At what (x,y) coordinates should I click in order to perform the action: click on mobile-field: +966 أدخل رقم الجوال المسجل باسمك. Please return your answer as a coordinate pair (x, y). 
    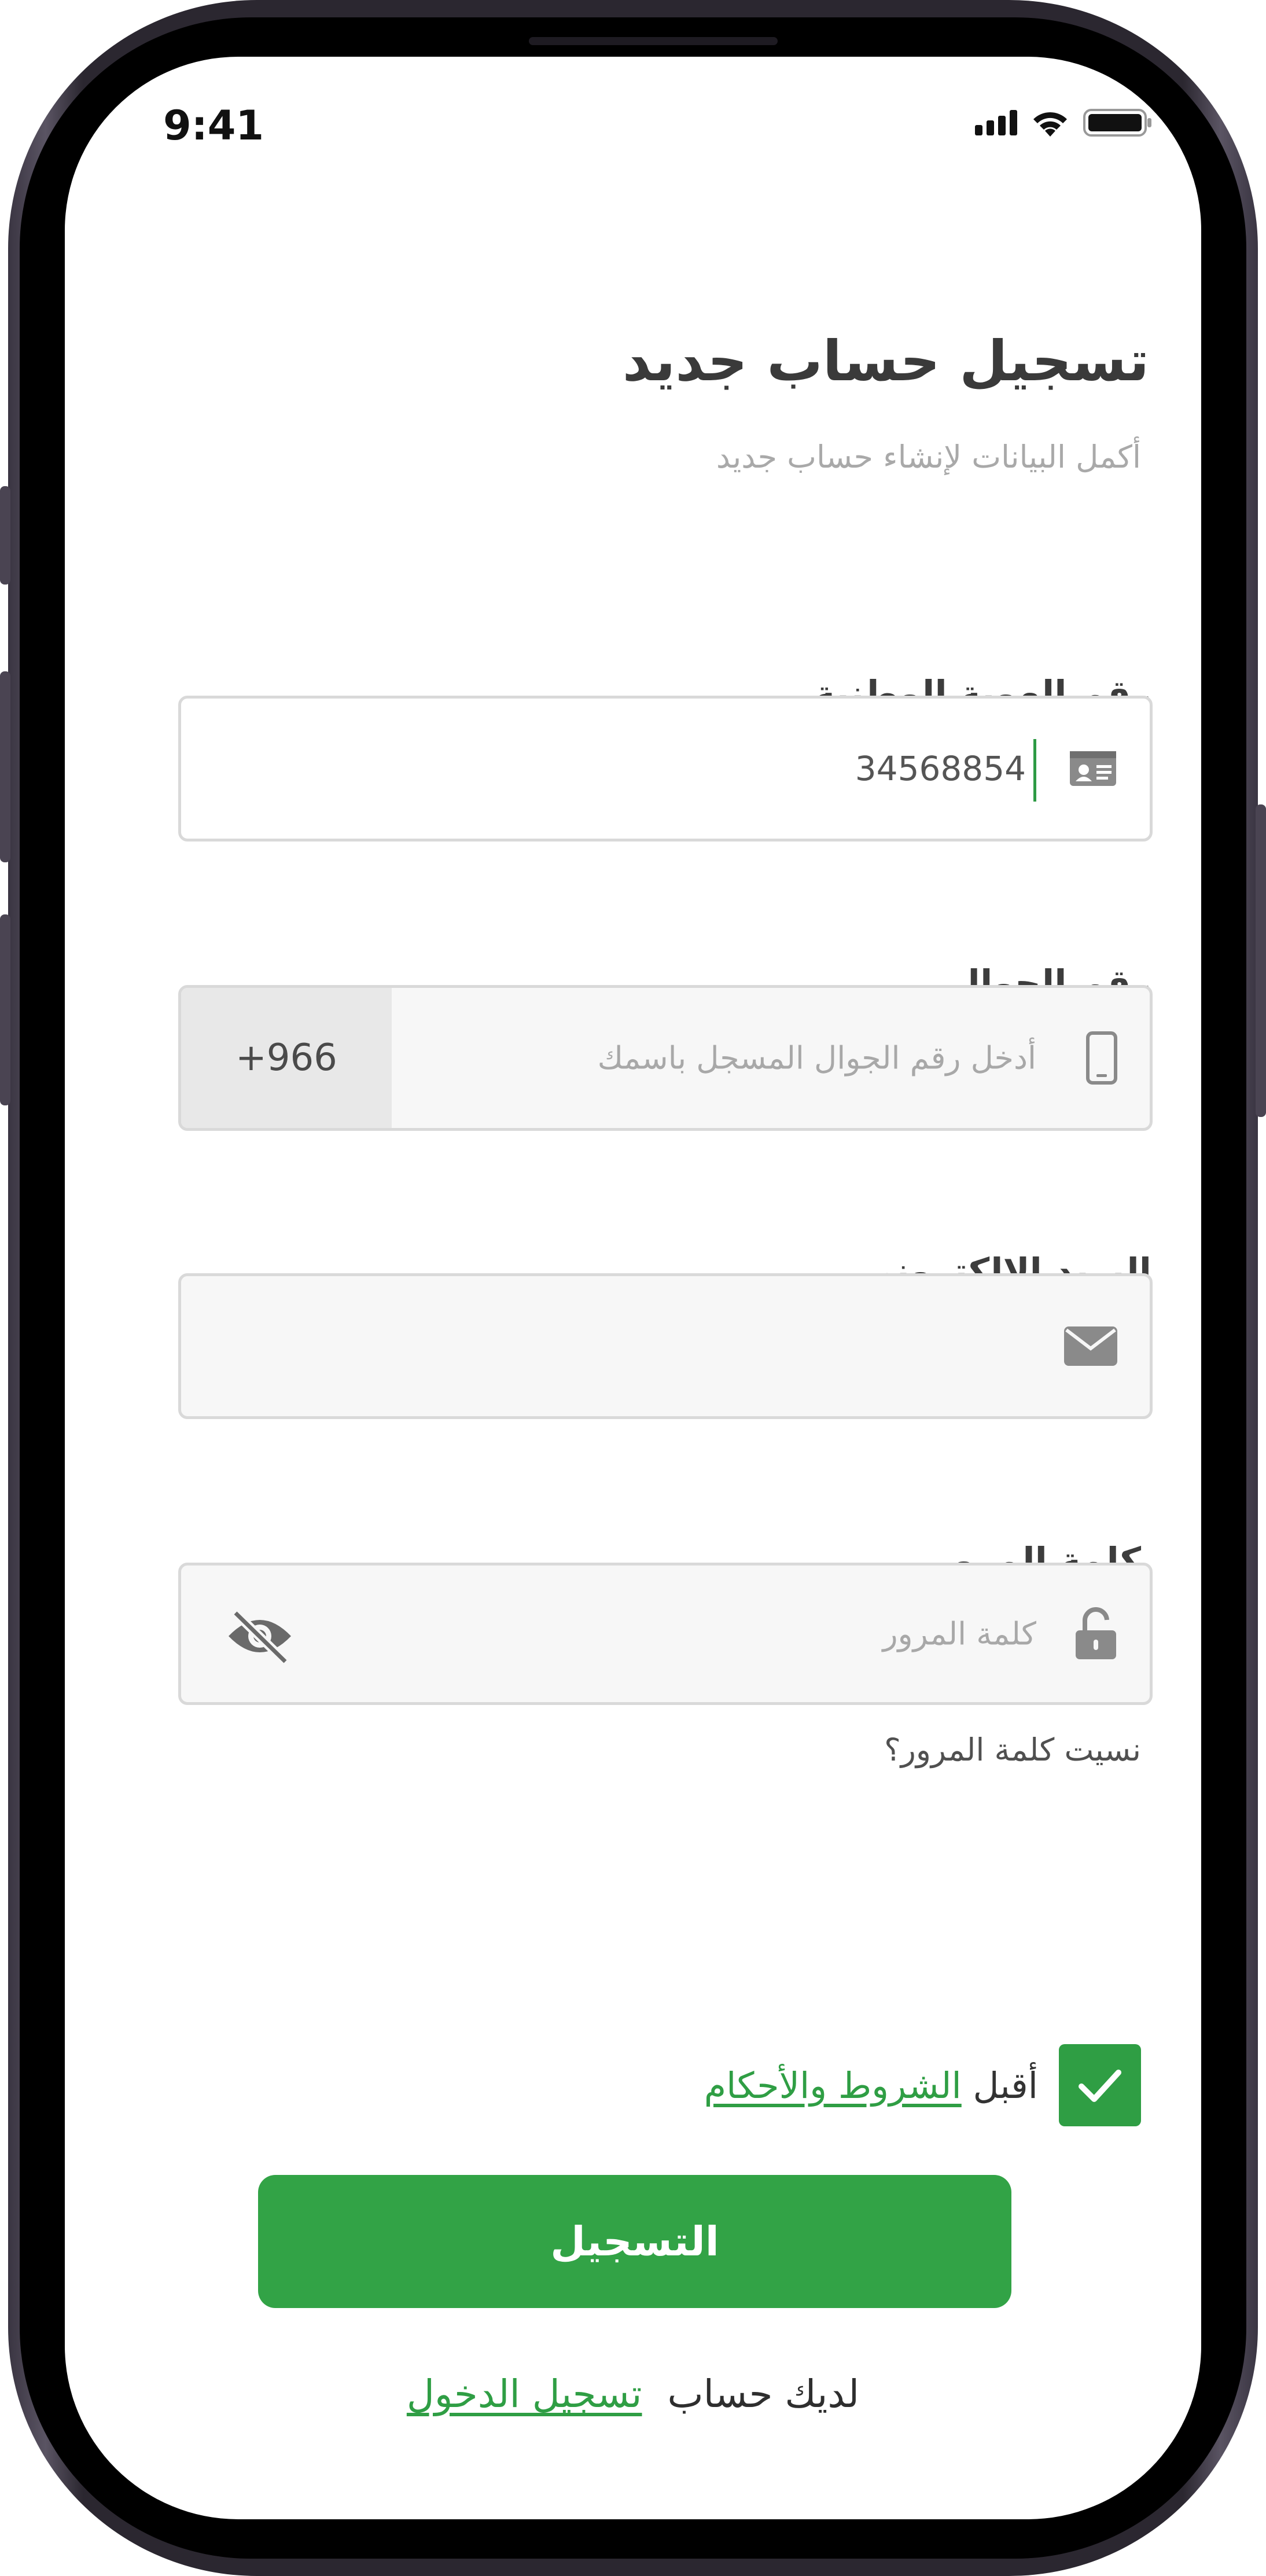
    Looking at the image, I should click on (665, 1058).